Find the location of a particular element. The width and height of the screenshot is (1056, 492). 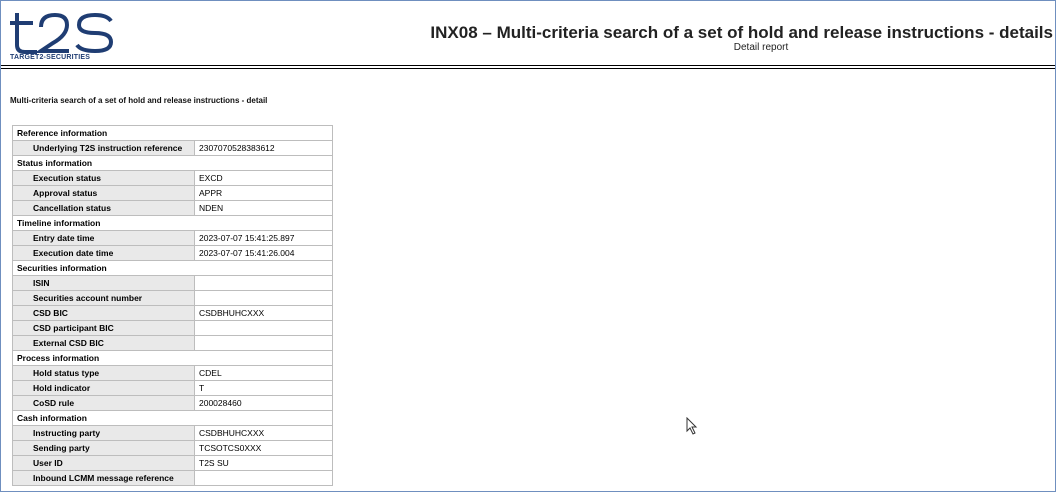

field-value: EXCD is located at coordinates (263, 178).